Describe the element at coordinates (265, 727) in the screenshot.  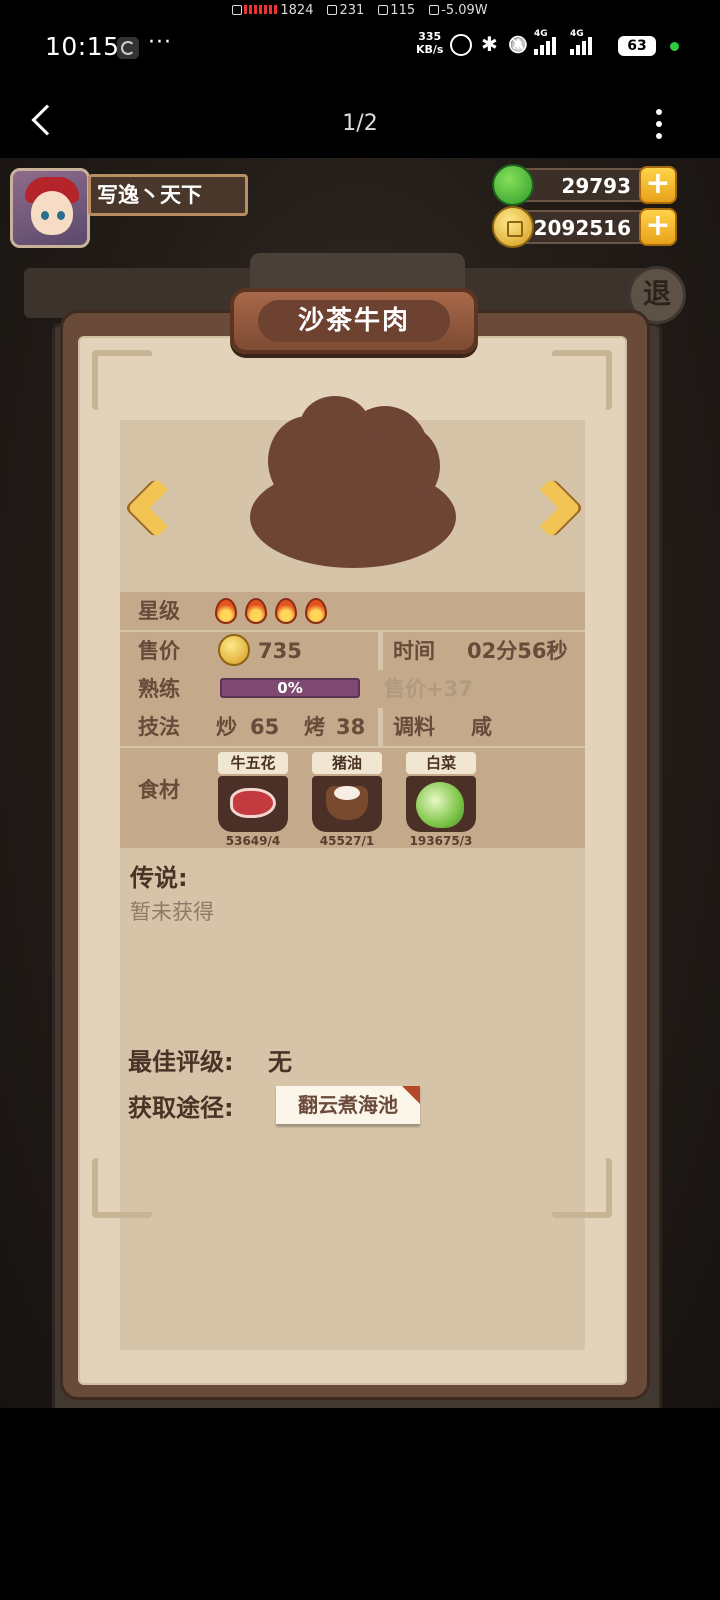
I see `skill1-value: 65` at that location.